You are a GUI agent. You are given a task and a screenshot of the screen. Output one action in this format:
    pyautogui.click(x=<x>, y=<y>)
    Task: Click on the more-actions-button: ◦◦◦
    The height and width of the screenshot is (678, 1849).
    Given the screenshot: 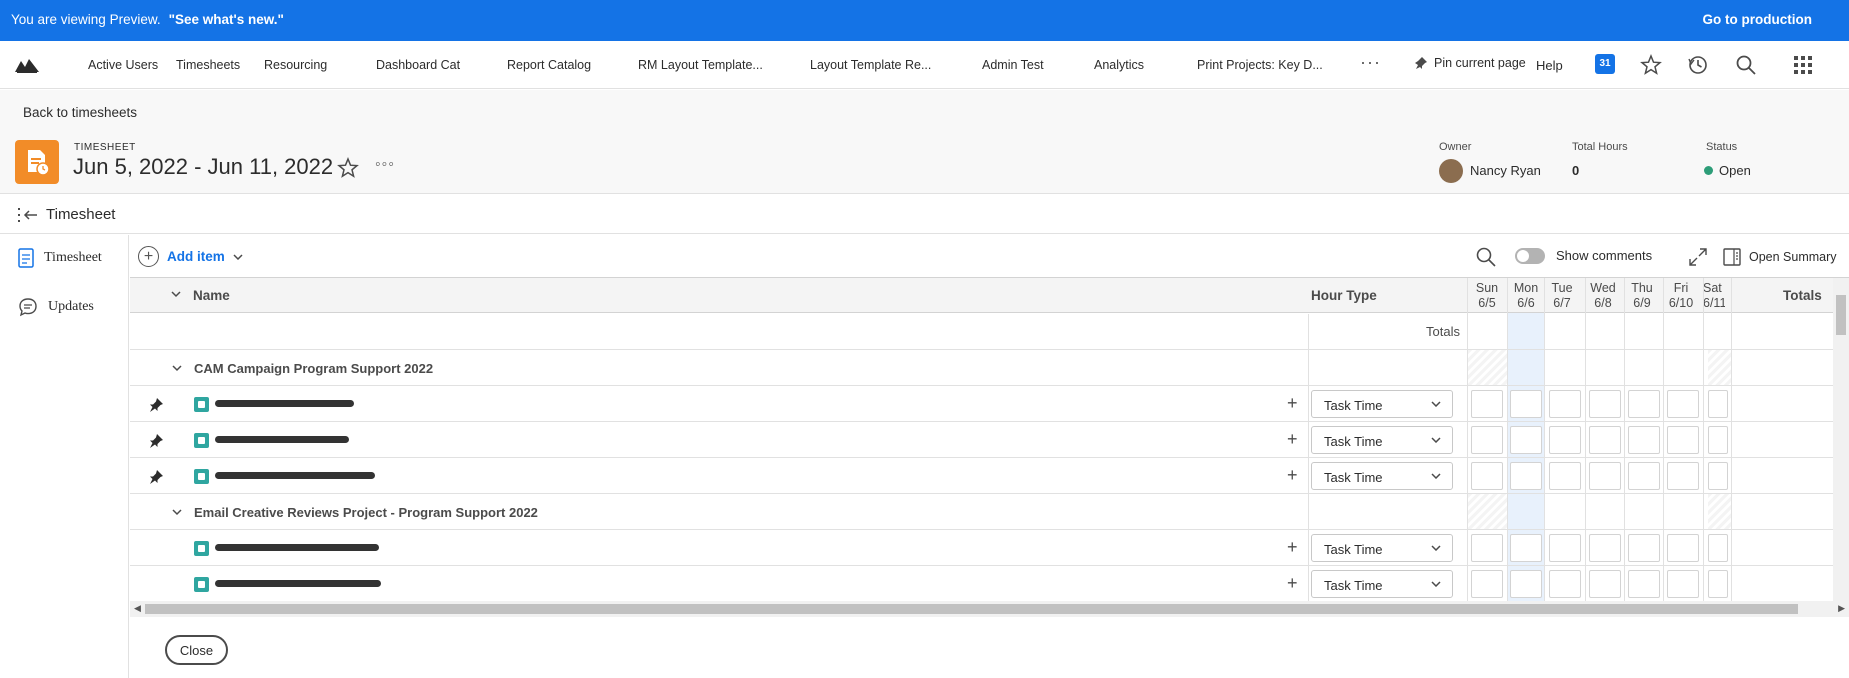 What is the action you would take?
    pyautogui.click(x=385, y=165)
    